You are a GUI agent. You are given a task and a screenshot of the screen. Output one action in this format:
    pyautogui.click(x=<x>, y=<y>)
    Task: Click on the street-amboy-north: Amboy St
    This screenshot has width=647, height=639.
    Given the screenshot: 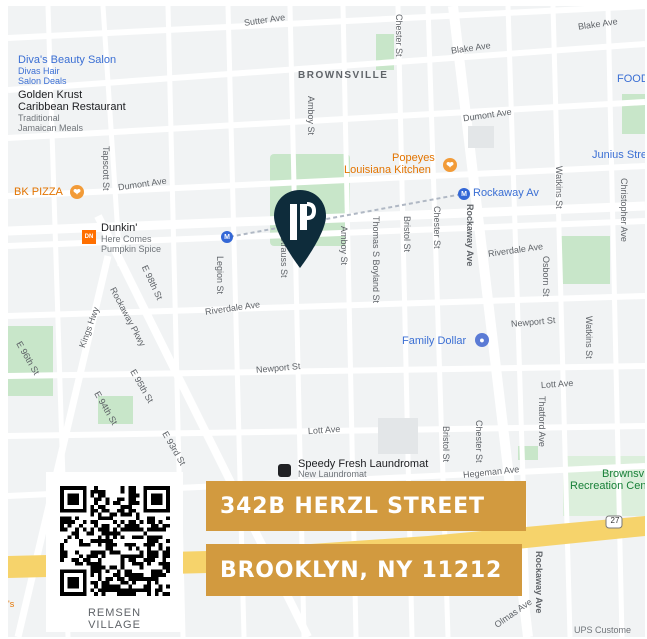 What is the action you would take?
    pyautogui.click(x=310, y=116)
    